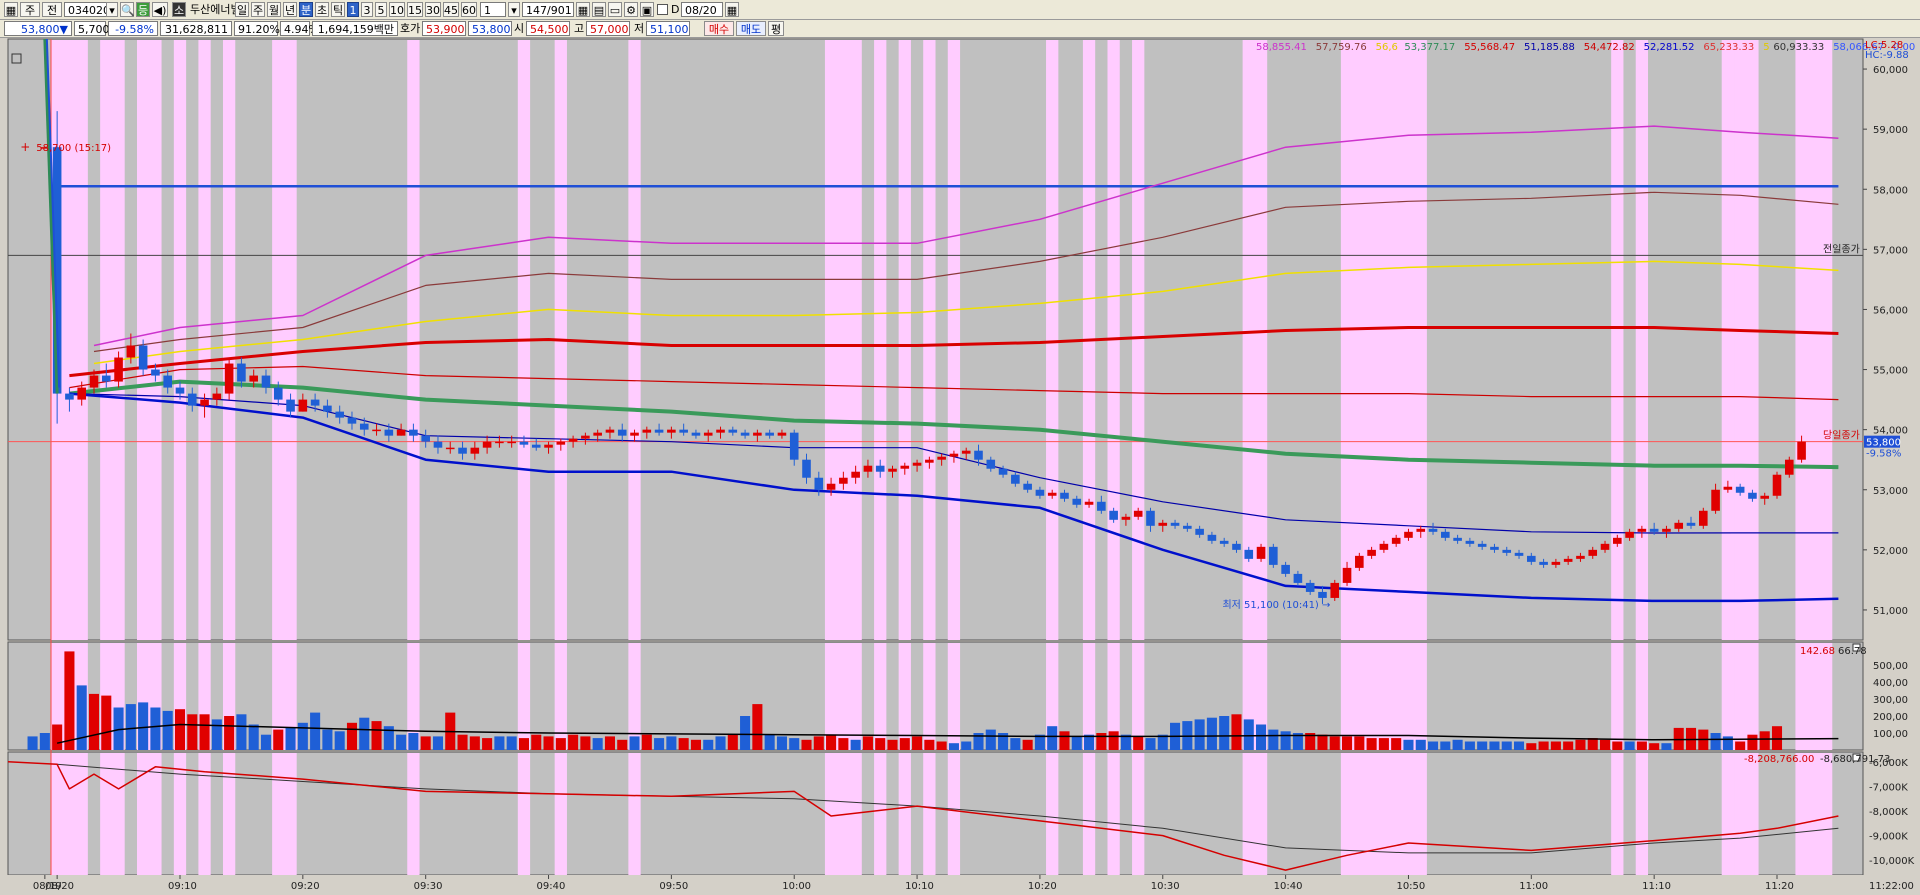 This screenshot has height=895, width=1920. I want to click on x-tick-label: 09:50, so click(673, 886).